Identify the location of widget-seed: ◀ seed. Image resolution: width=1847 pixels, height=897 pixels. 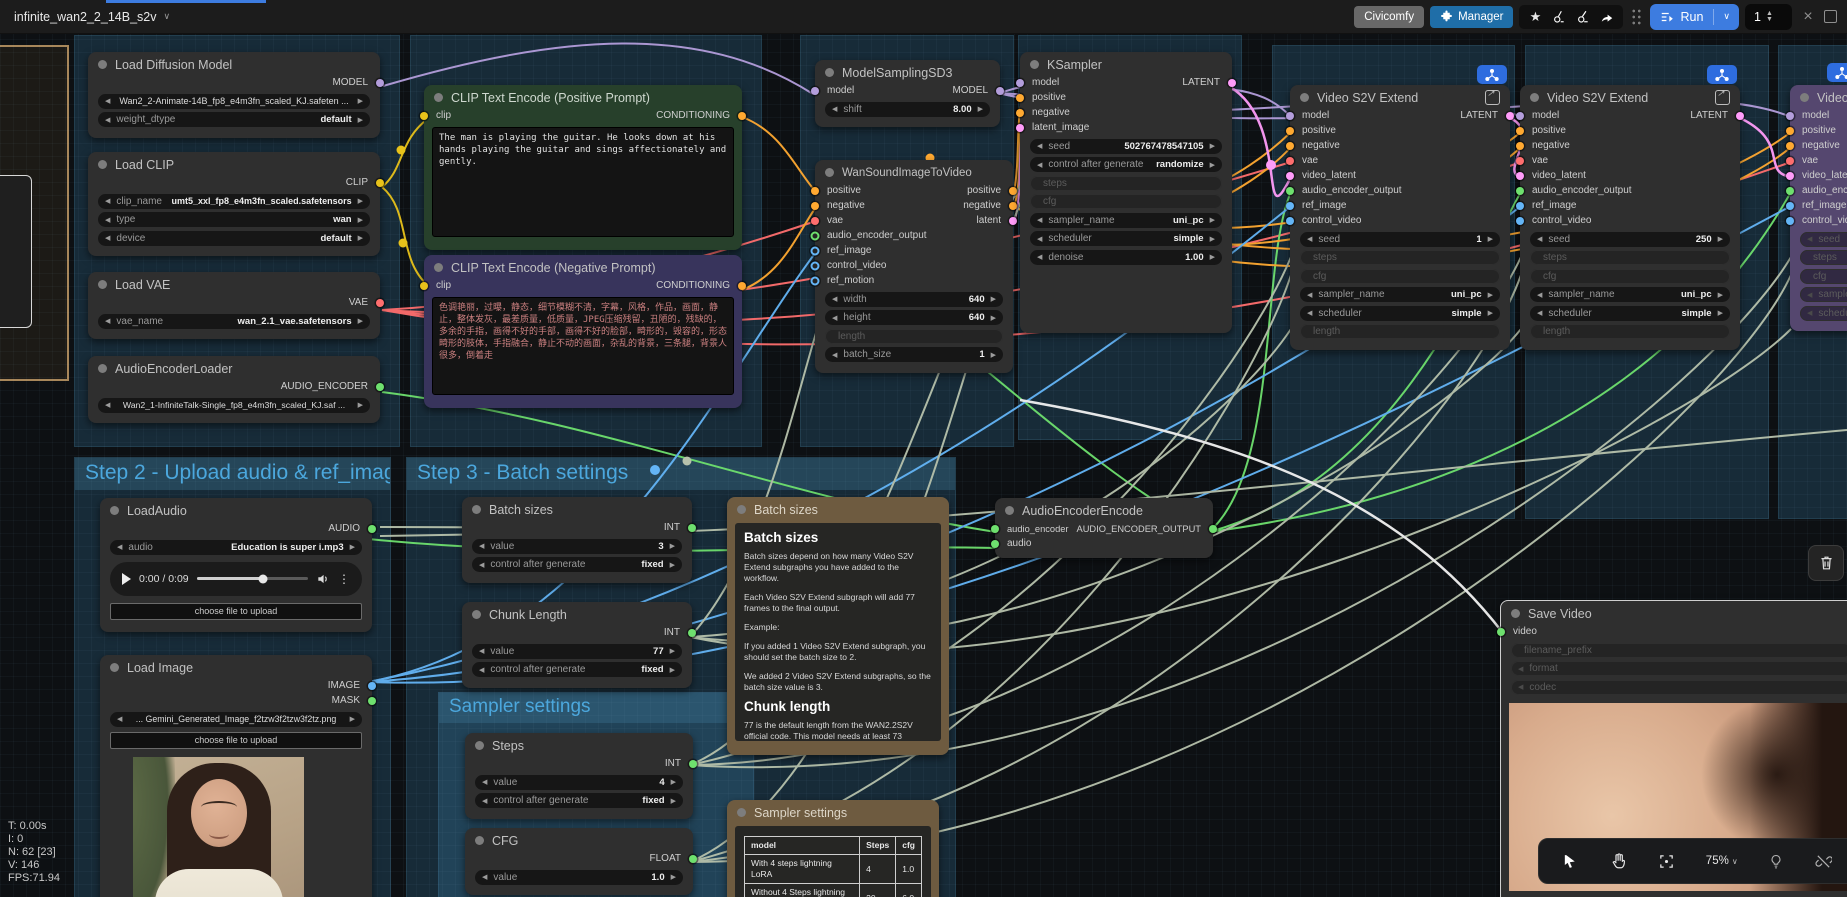
(1823, 239).